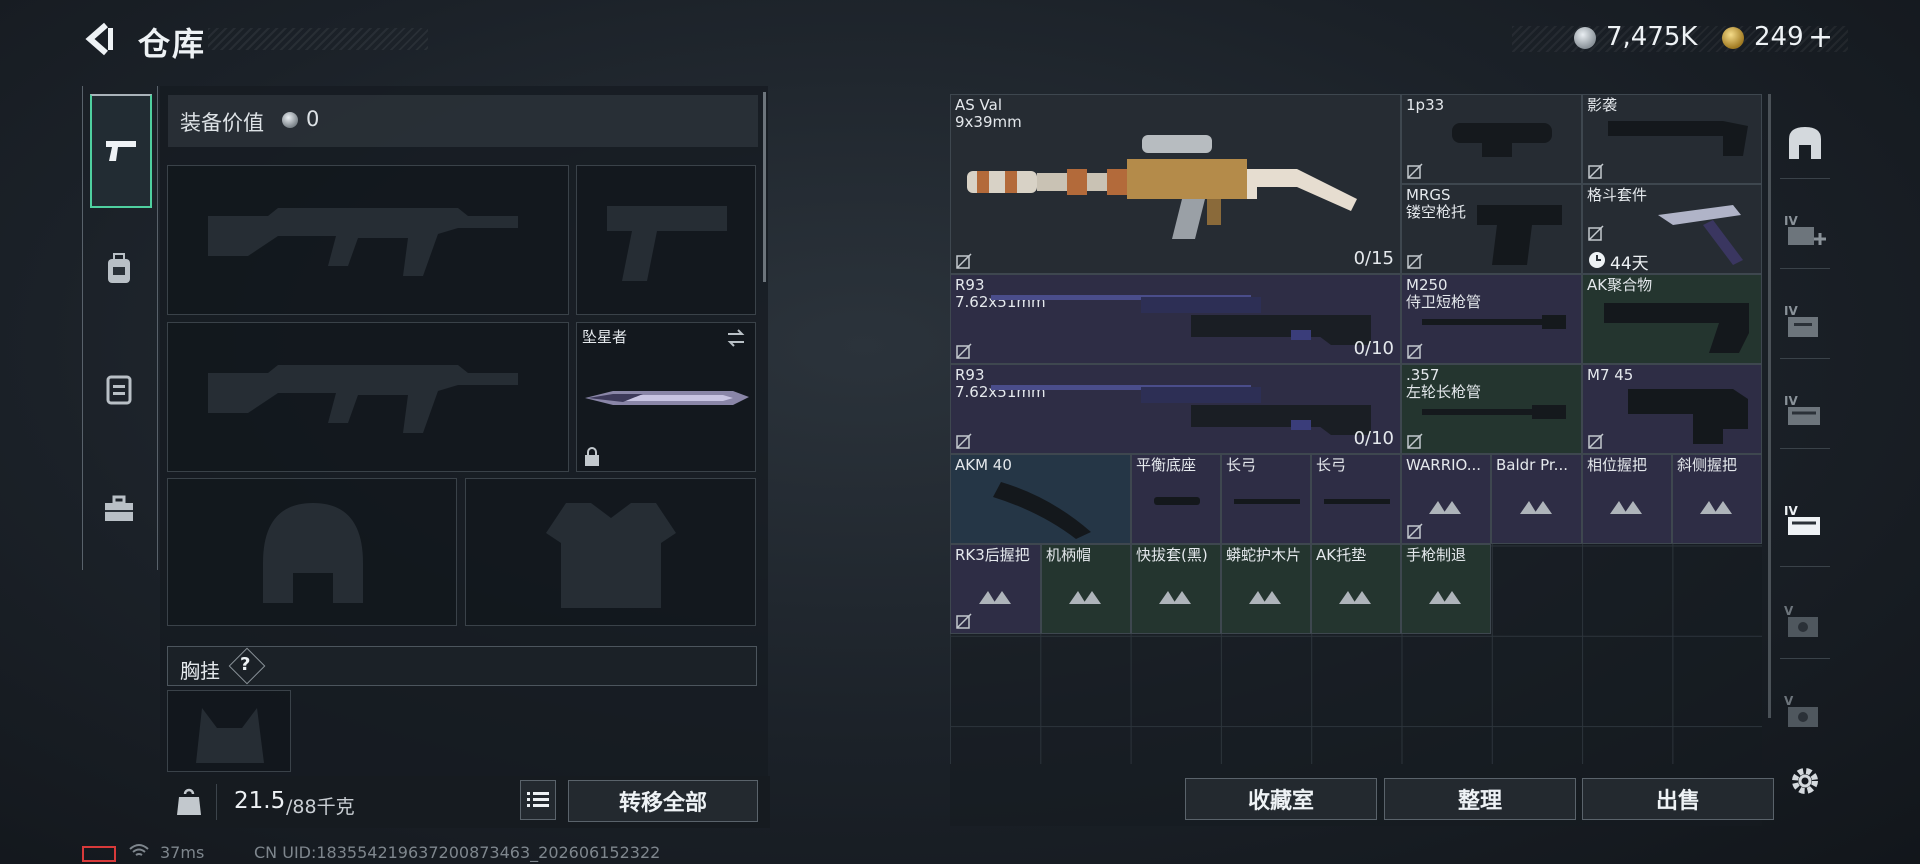  I want to click on helmet-slot, so click(312, 552).